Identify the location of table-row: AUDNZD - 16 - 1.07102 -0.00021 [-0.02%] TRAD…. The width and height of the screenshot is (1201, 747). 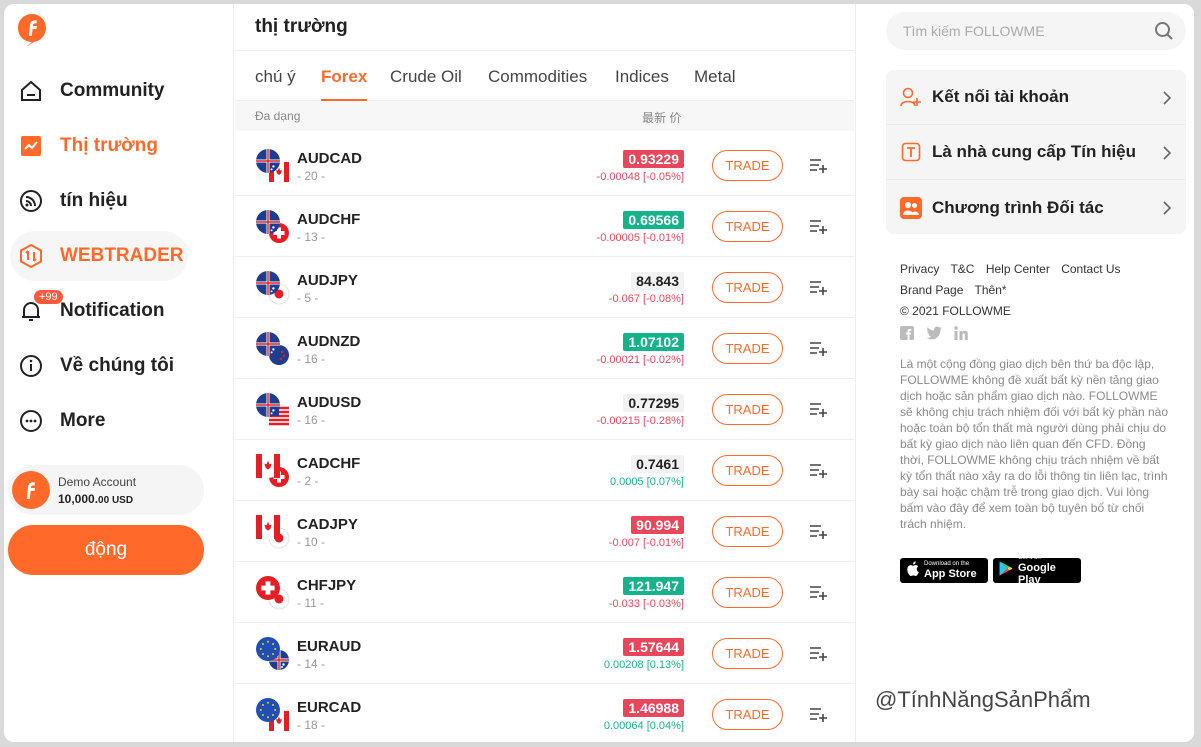
(544, 348).